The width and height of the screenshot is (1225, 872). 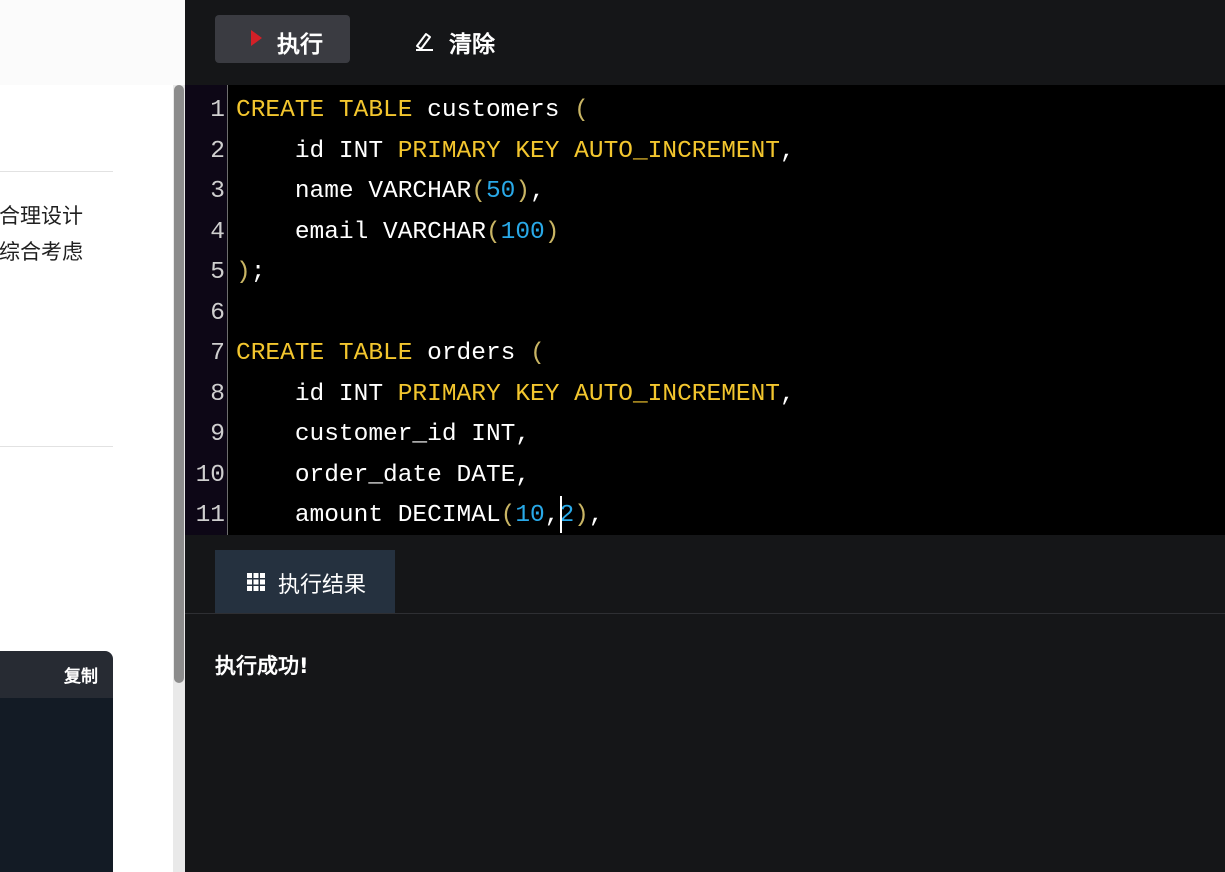 I want to click on editor-toolbar: 执行 清除, so click(x=705, y=42).